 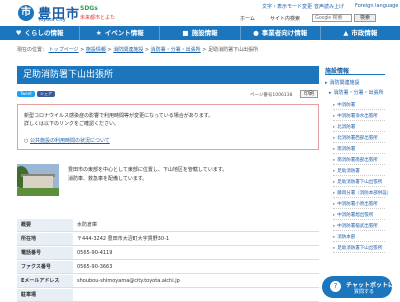 I want to click on chat-icon: ?, so click(x=335, y=286).